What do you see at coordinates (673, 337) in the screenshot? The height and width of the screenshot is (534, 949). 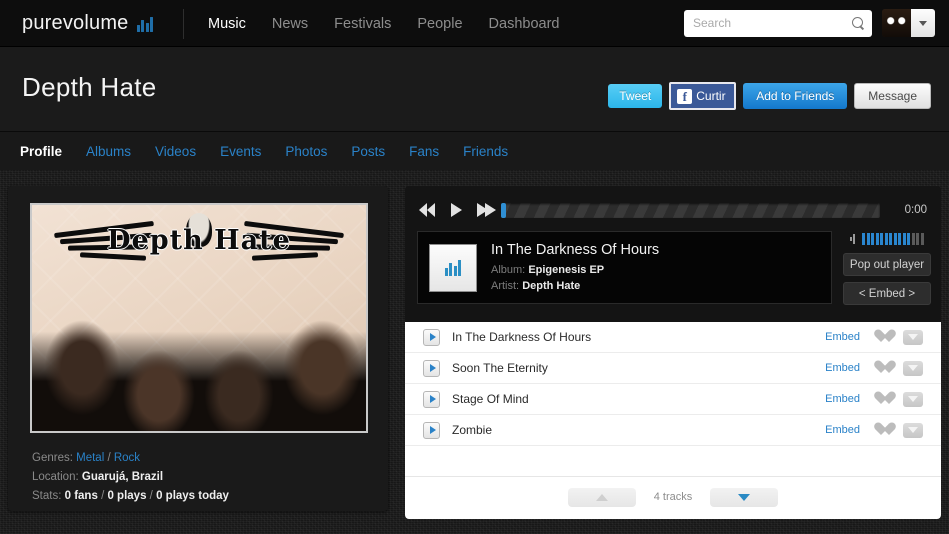 I see `table-row: In The Darkness Of Hours Embed` at bounding box center [673, 337].